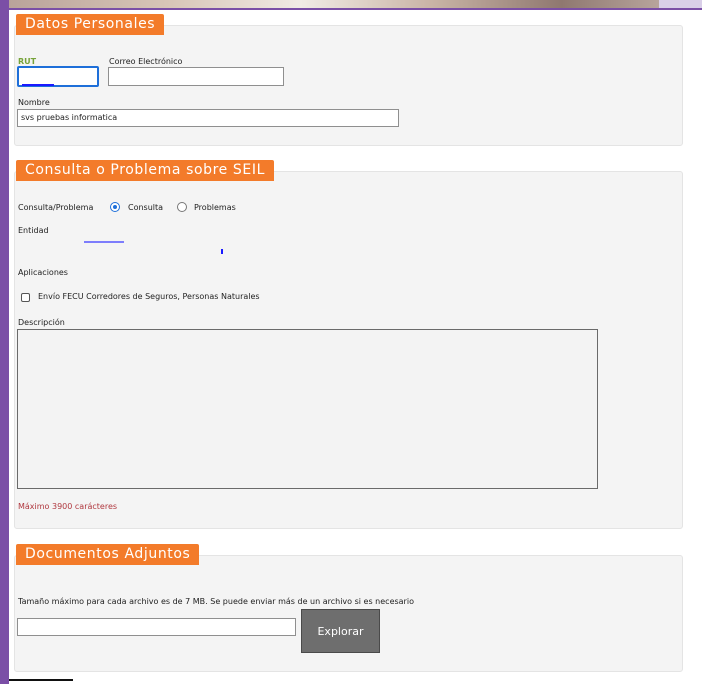 The image size is (702, 684). What do you see at coordinates (123, 248) in the screenshot?
I see `entidad-select` at bounding box center [123, 248].